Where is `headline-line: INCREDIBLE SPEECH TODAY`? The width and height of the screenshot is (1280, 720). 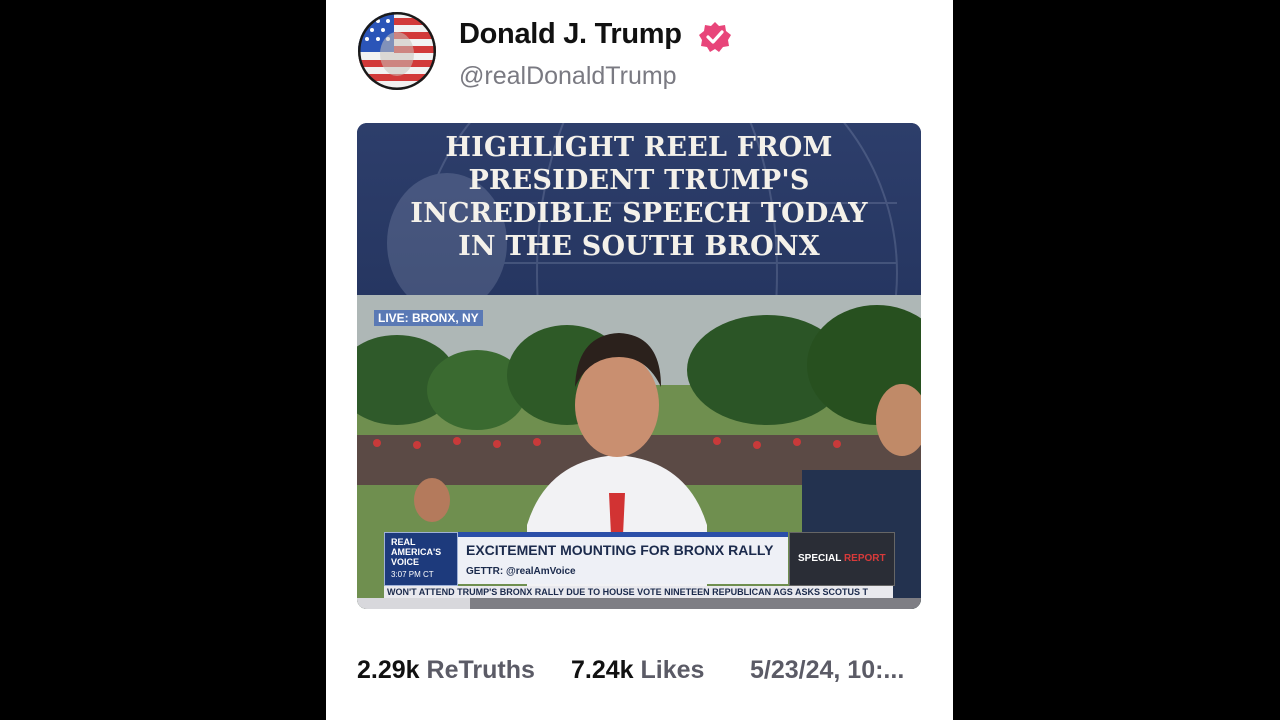 headline-line: INCREDIBLE SPEECH TODAY is located at coordinates (639, 213).